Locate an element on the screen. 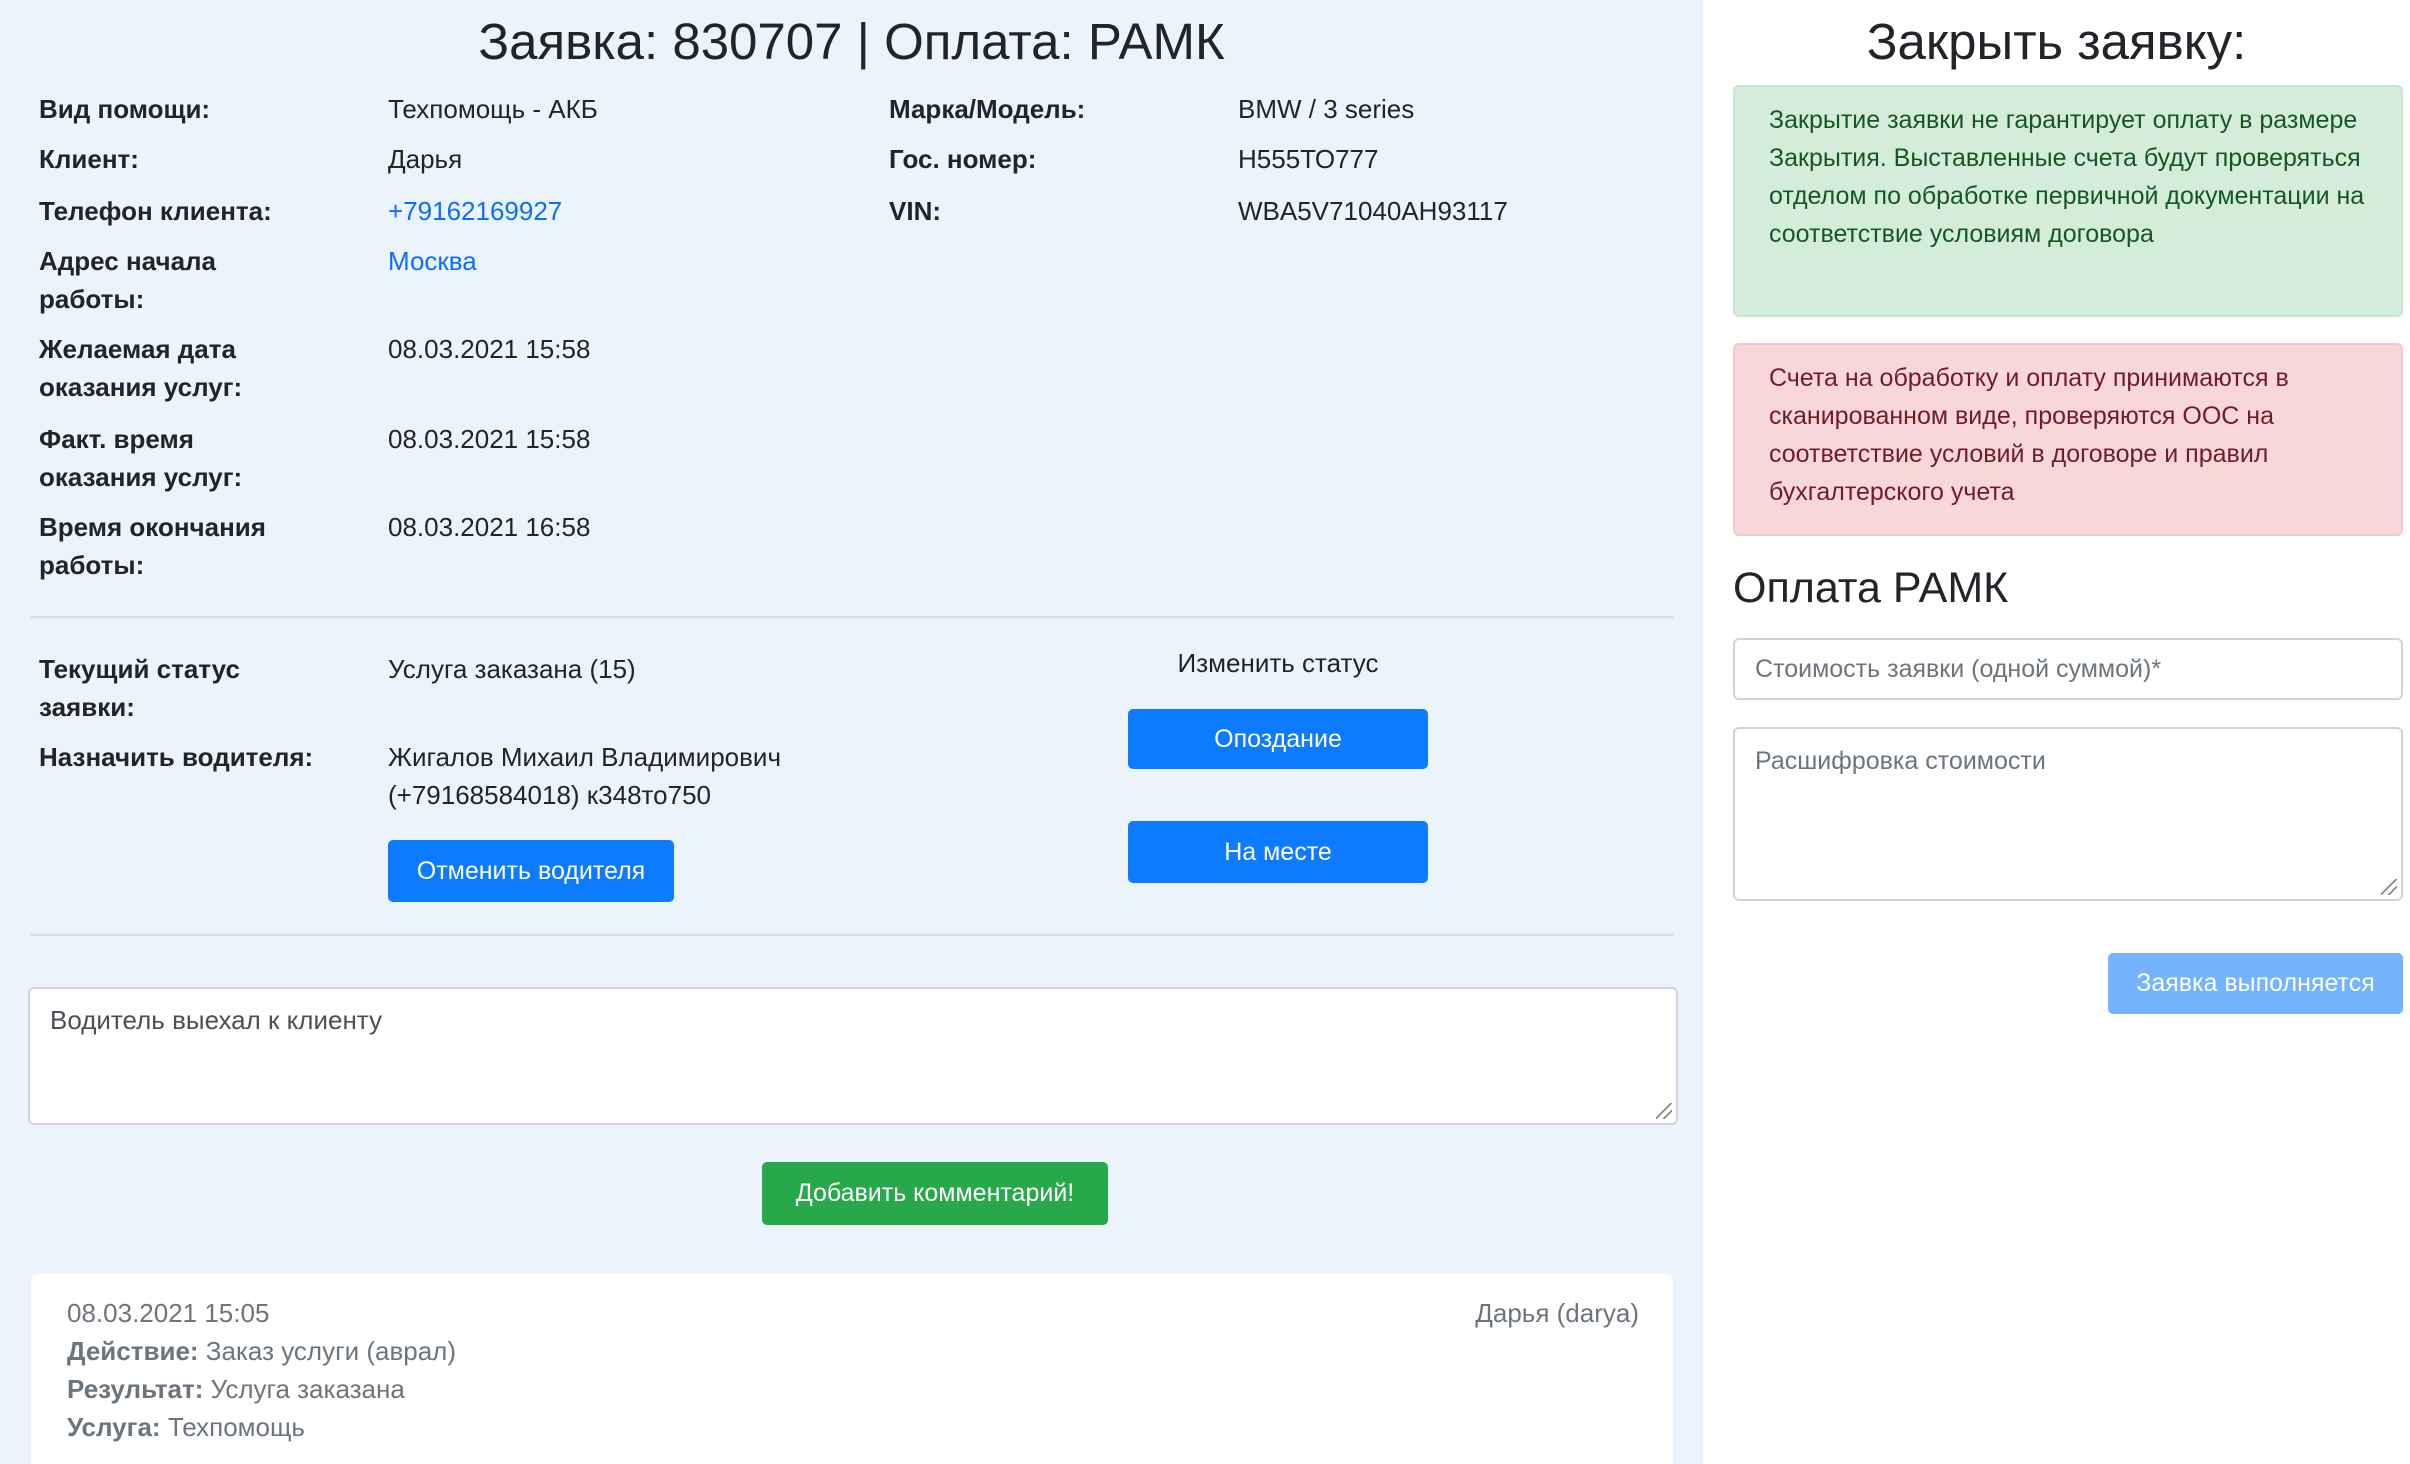 The height and width of the screenshot is (1464, 2410). order-in-progress-button: Заявка выполняется is located at coordinates (2255, 983).